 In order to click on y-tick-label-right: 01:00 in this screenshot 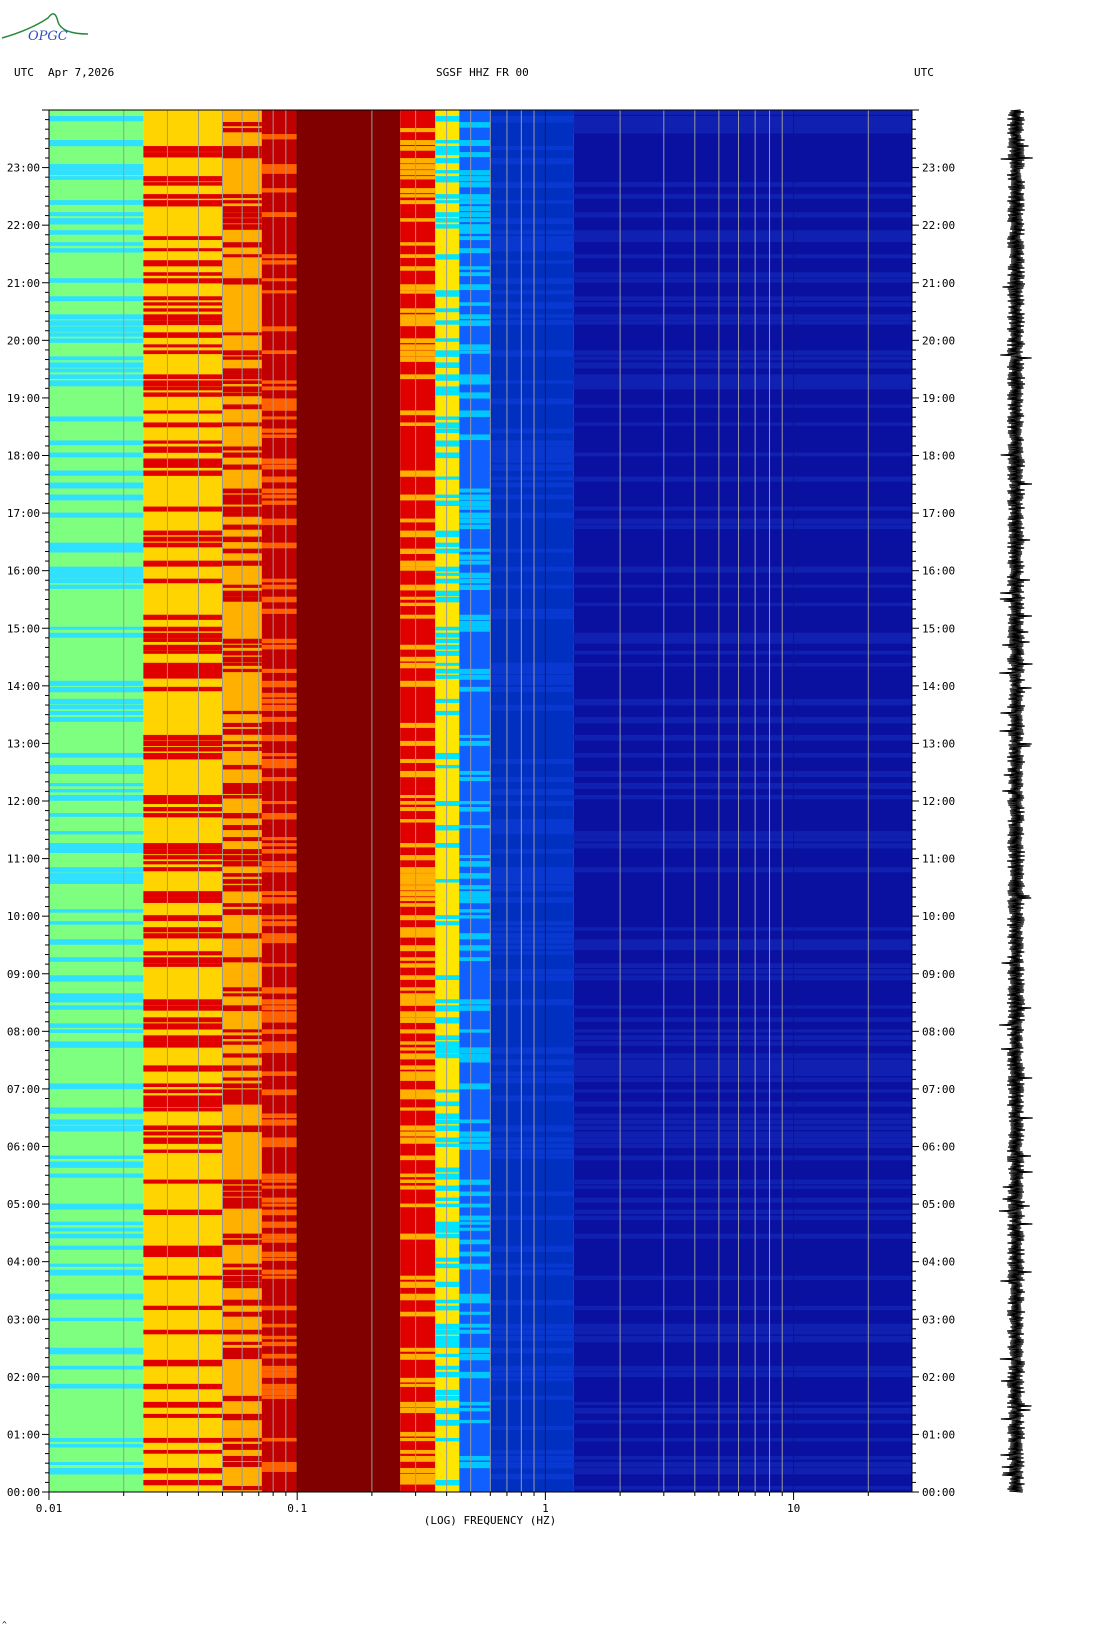, I will do `click(938, 1434)`.